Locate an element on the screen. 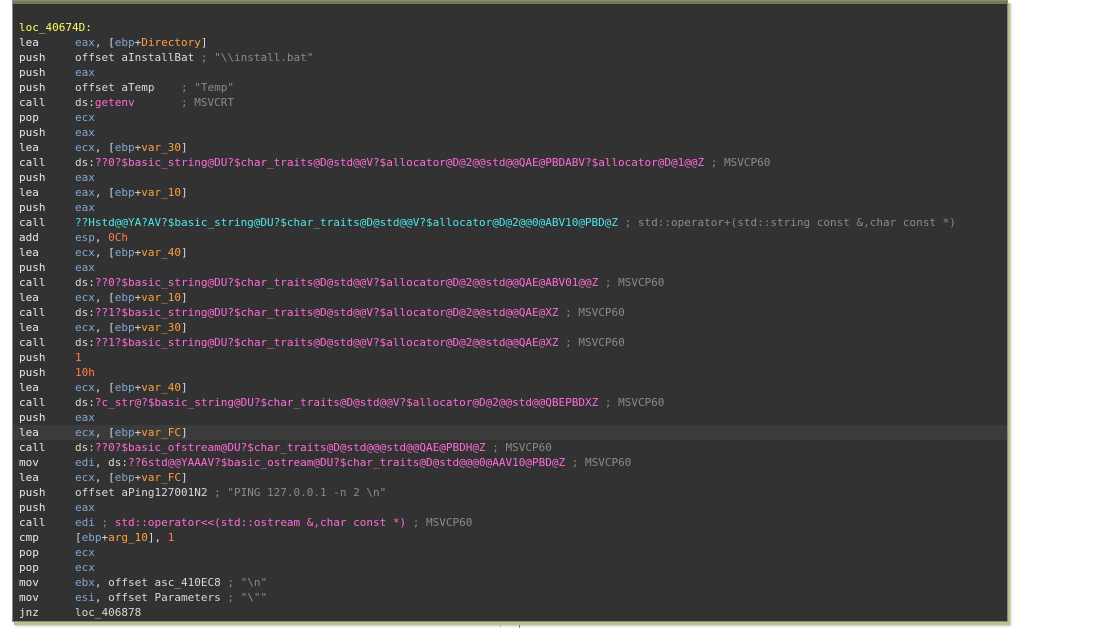  operand-token: ], is located at coordinates (157, 537).